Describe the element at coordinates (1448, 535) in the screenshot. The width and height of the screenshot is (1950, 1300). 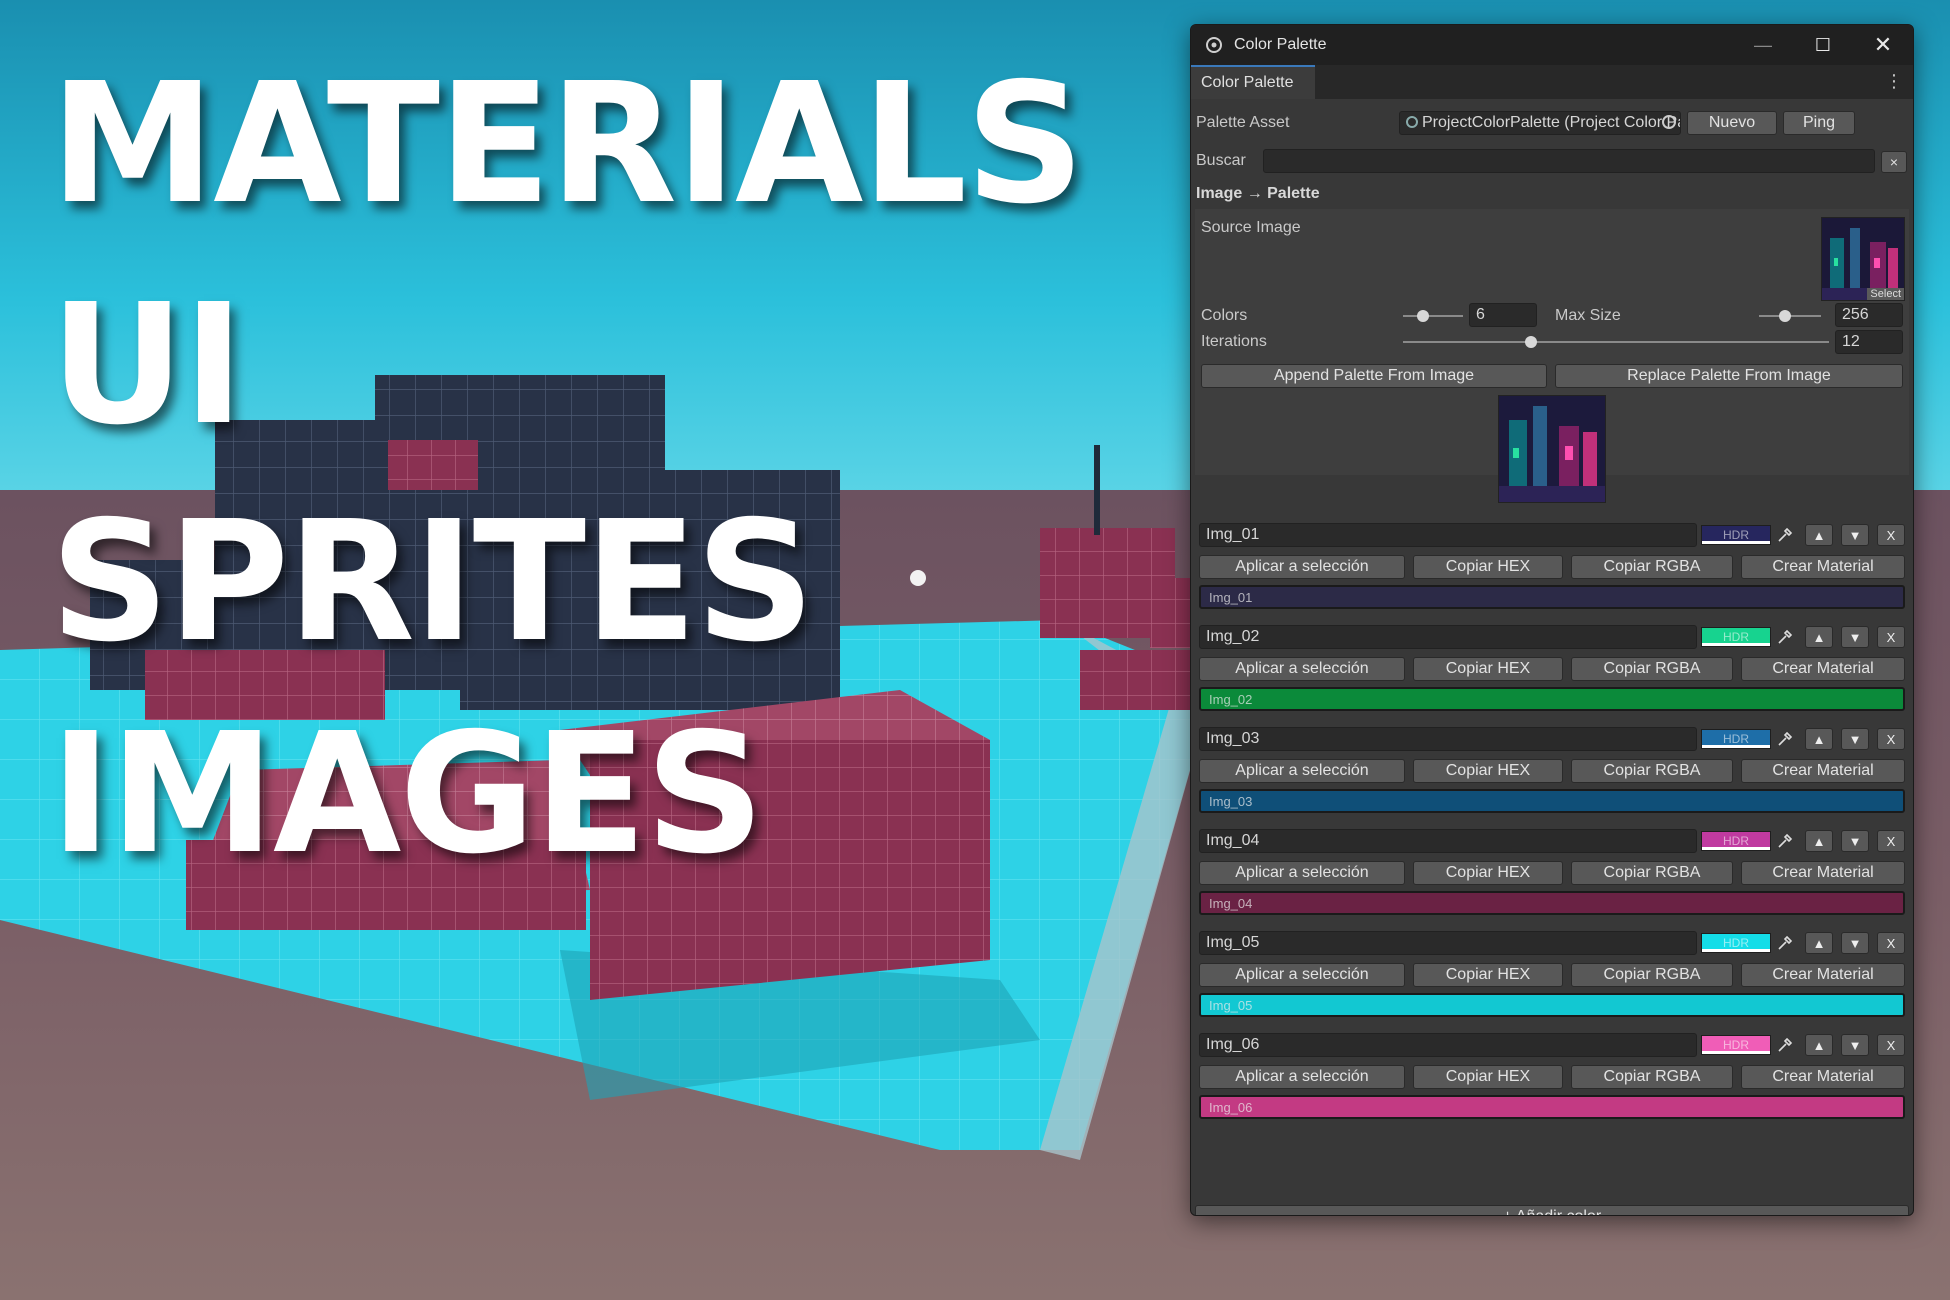
I see `entry-name-input: Img_01` at that location.